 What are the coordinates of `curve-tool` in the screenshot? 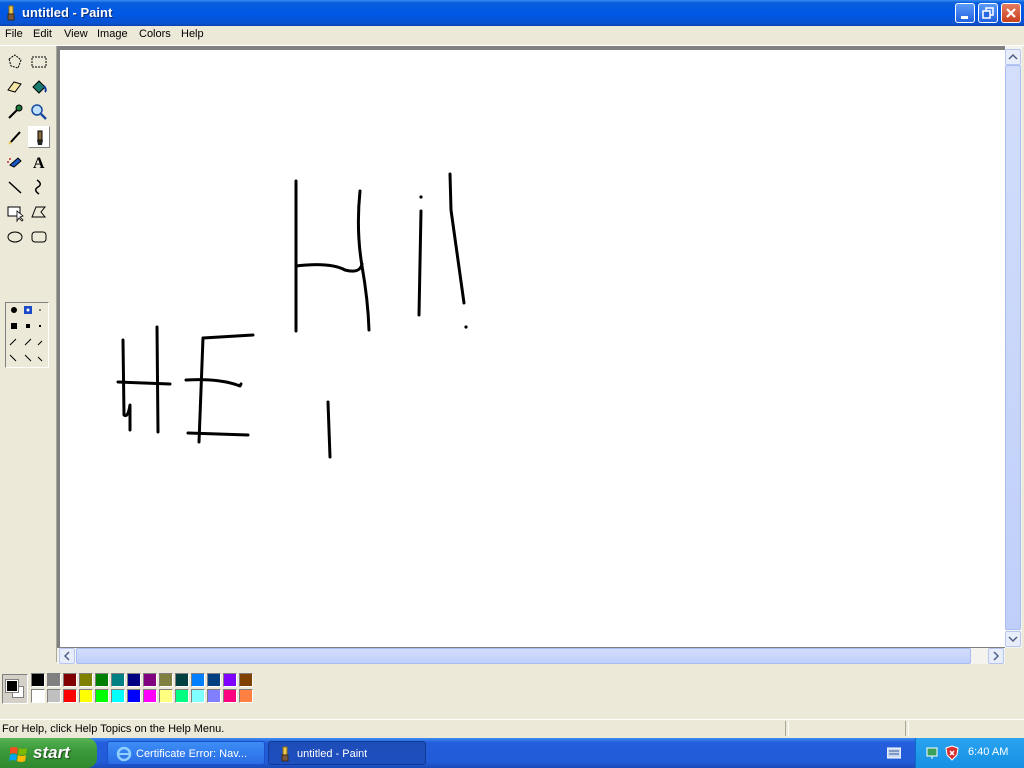 It's located at (39, 187).